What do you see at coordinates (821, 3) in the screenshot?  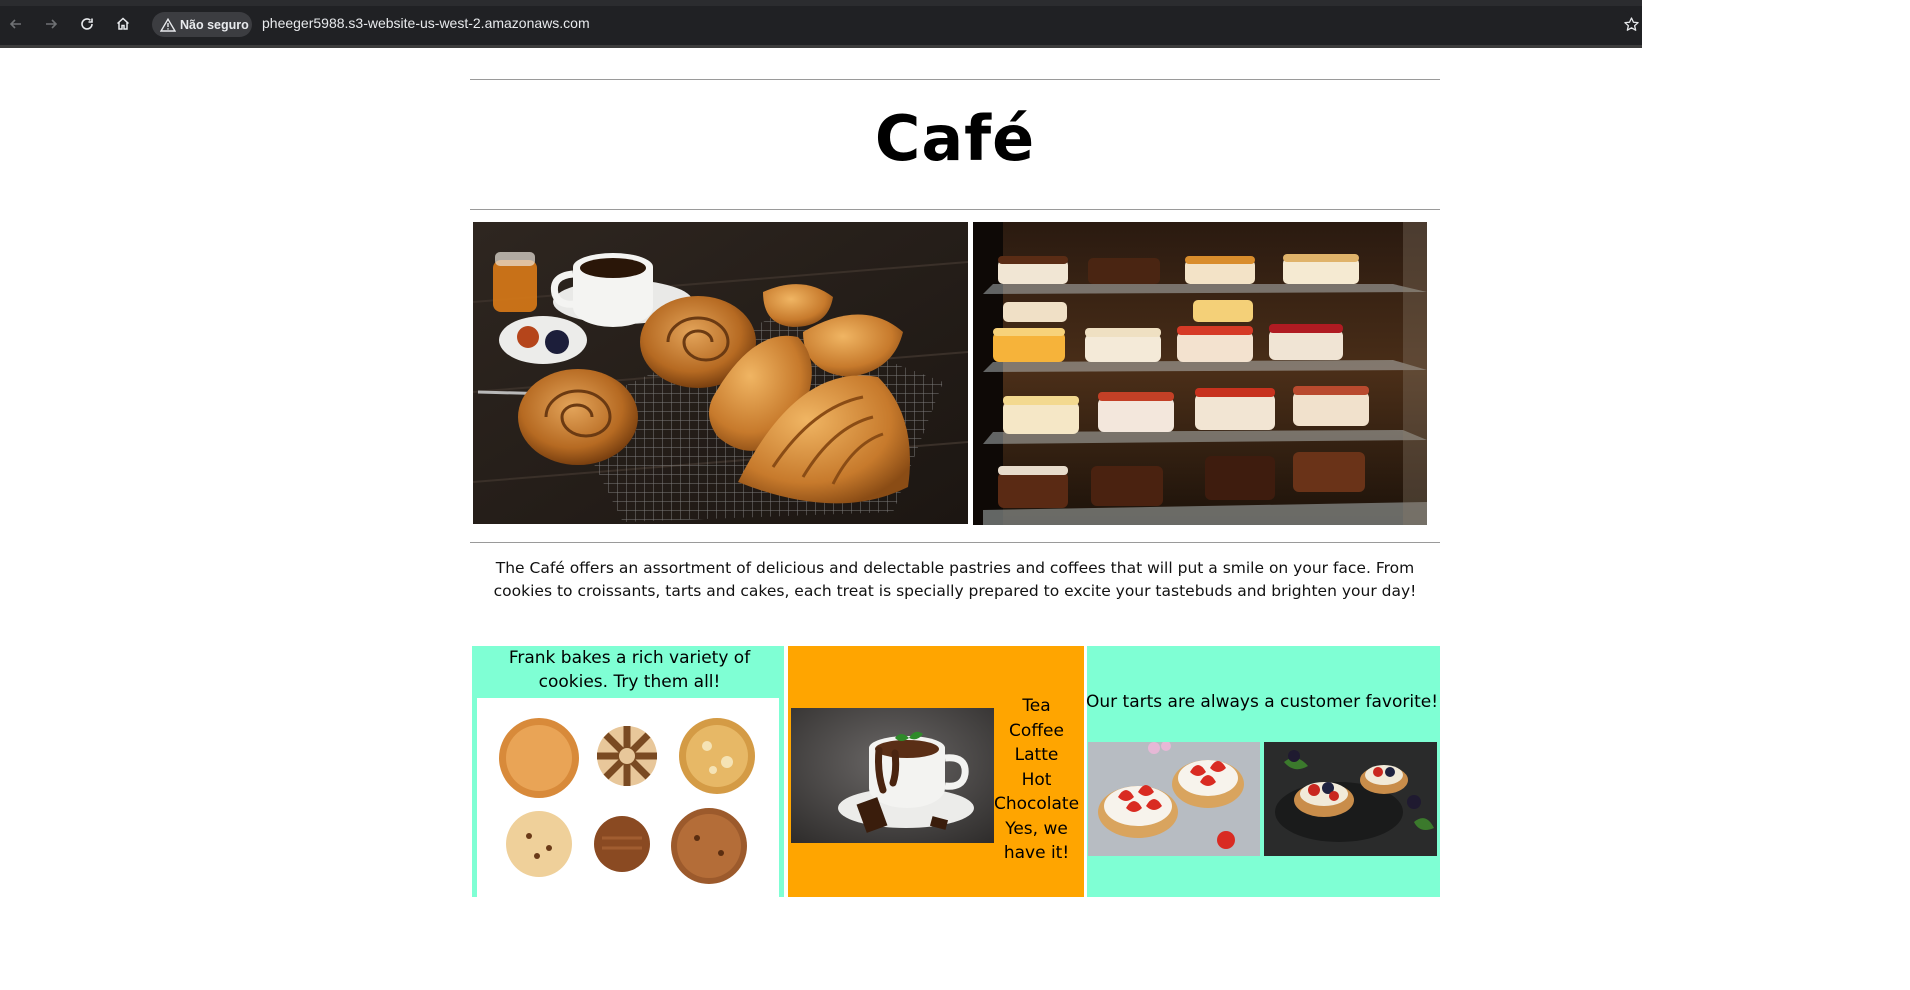 I see `tab-strip-edge` at bounding box center [821, 3].